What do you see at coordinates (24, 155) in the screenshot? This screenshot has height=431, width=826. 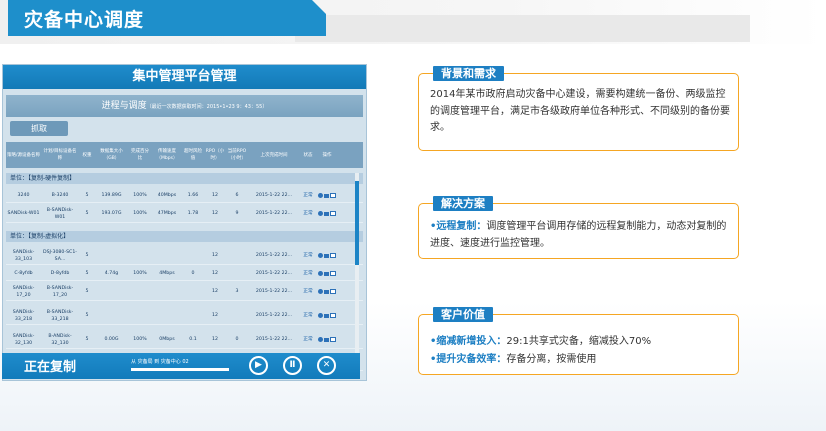 I see `col-header: 策略/源设备名称` at bounding box center [24, 155].